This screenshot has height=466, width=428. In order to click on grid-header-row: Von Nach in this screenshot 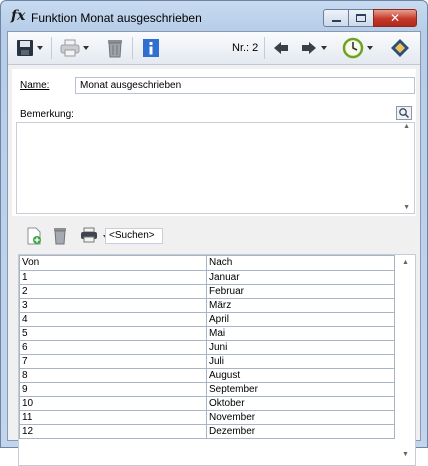, I will do `click(207, 263)`.